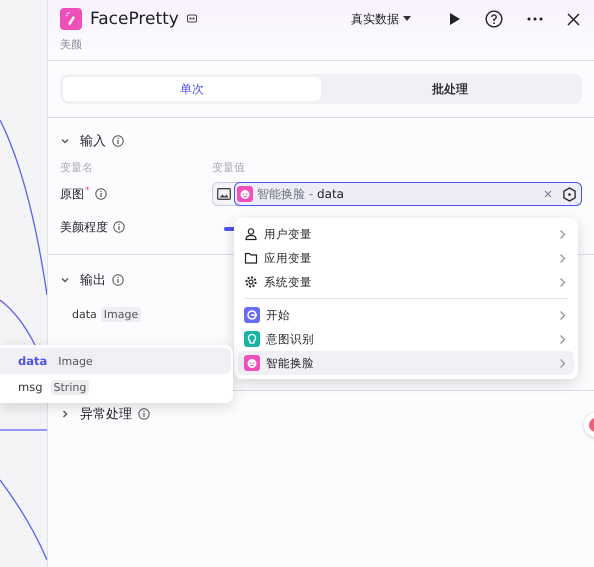 The image size is (594, 567). What do you see at coordinates (406, 363) in the screenshot?
I see `menu-item: 智能换脸` at bounding box center [406, 363].